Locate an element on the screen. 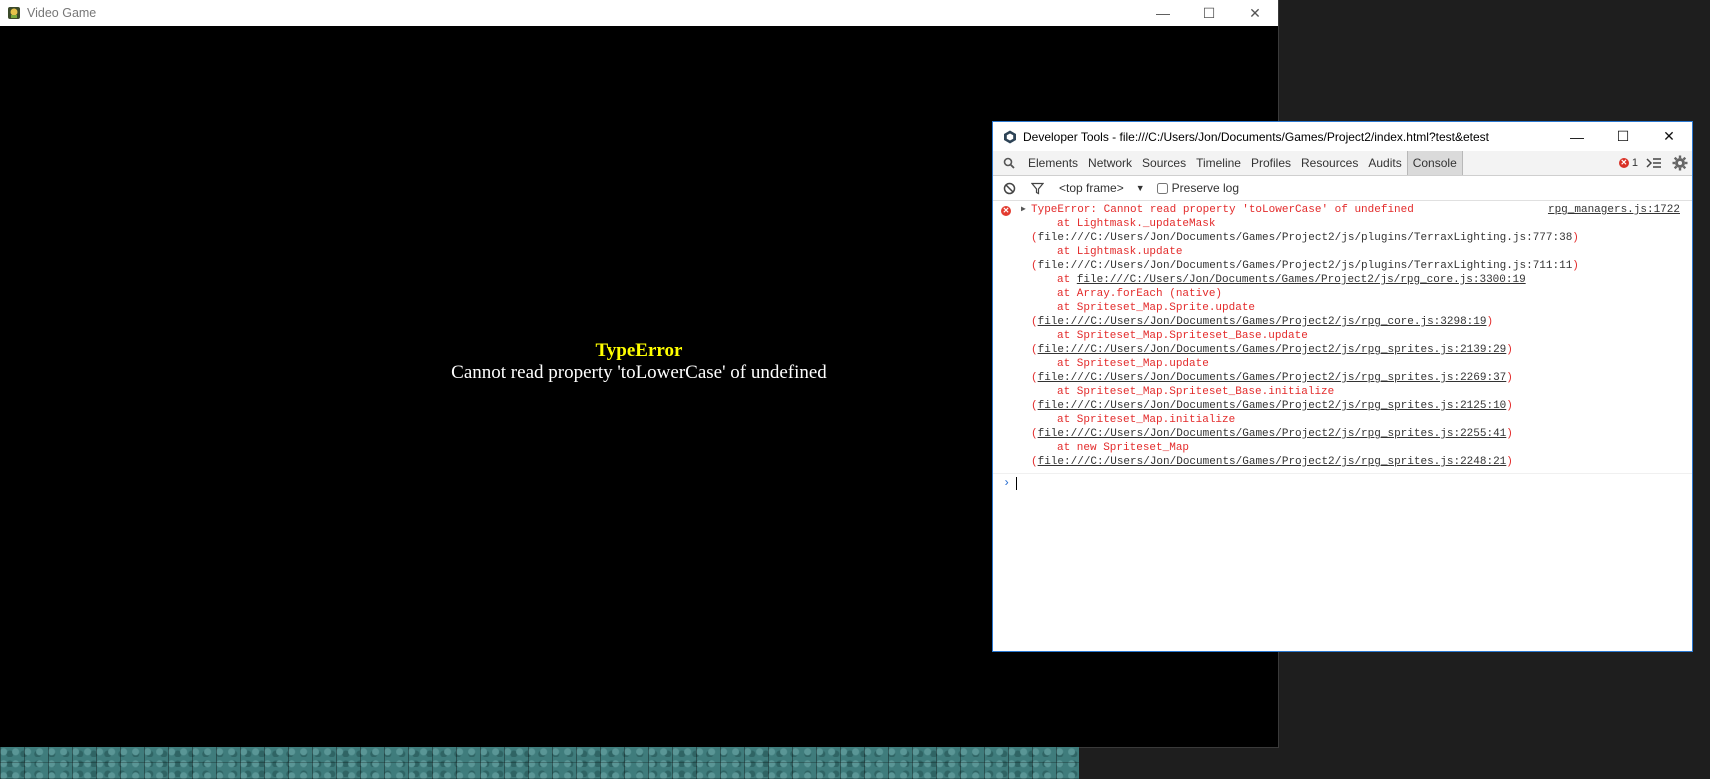 The width and height of the screenshot is (1710, 779). stack-frame: at Spriteset_Map.initialize is located at coordinates (1355, 420).